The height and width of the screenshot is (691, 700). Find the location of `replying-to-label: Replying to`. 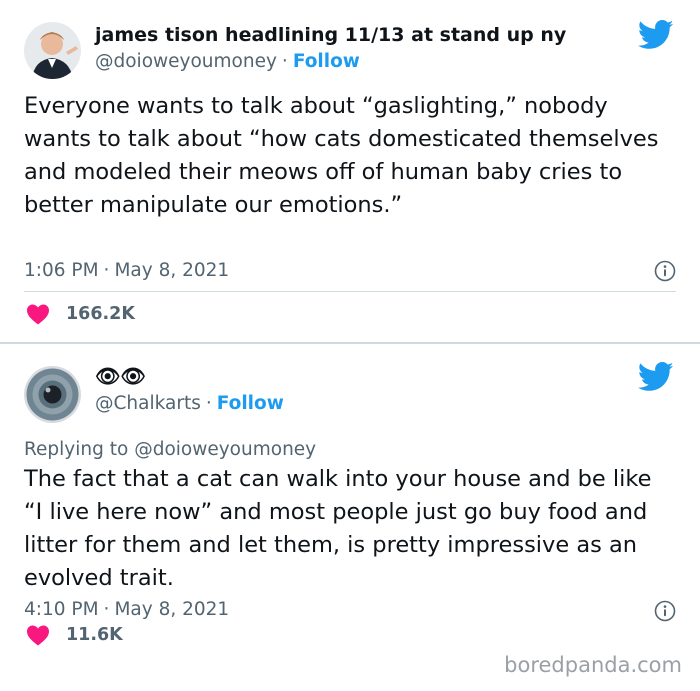

replying-to-label: Replying to is located at coordinates (76, 449).